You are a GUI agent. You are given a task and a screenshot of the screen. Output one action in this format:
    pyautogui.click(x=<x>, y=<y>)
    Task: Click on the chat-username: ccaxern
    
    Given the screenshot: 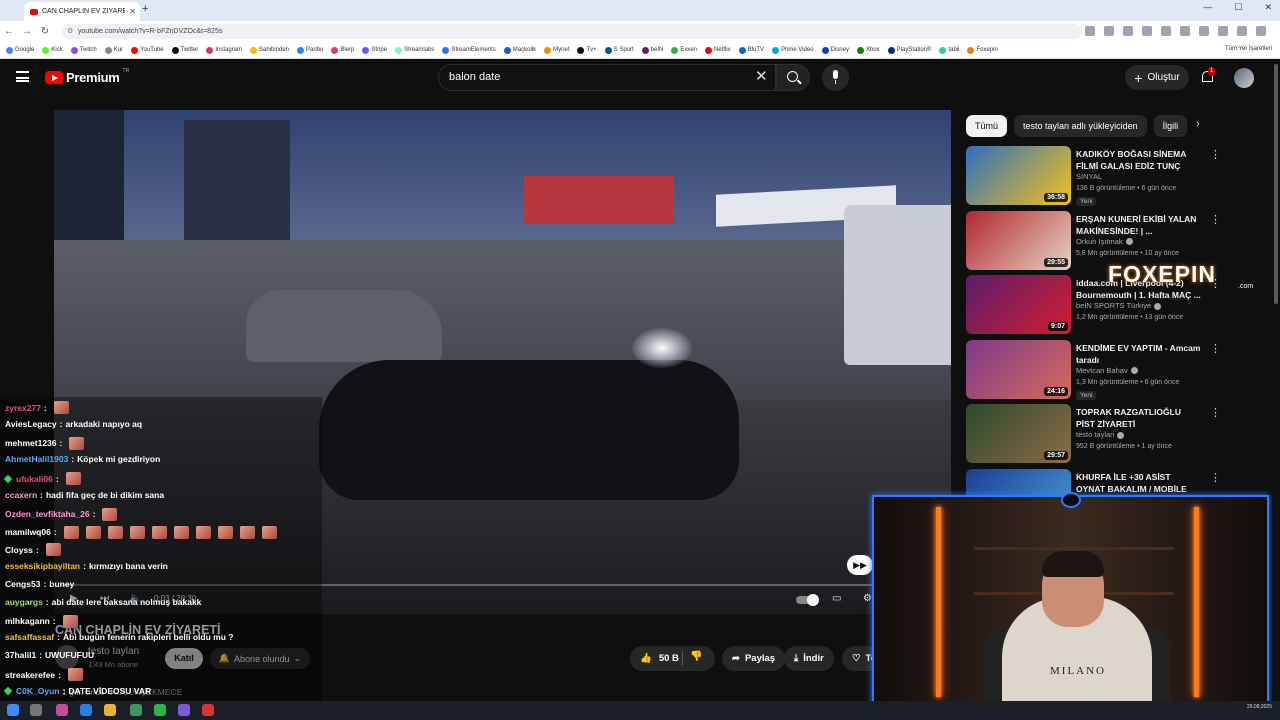 What is the action you would take?
    pyautogui.click(x=21, y=495)
    